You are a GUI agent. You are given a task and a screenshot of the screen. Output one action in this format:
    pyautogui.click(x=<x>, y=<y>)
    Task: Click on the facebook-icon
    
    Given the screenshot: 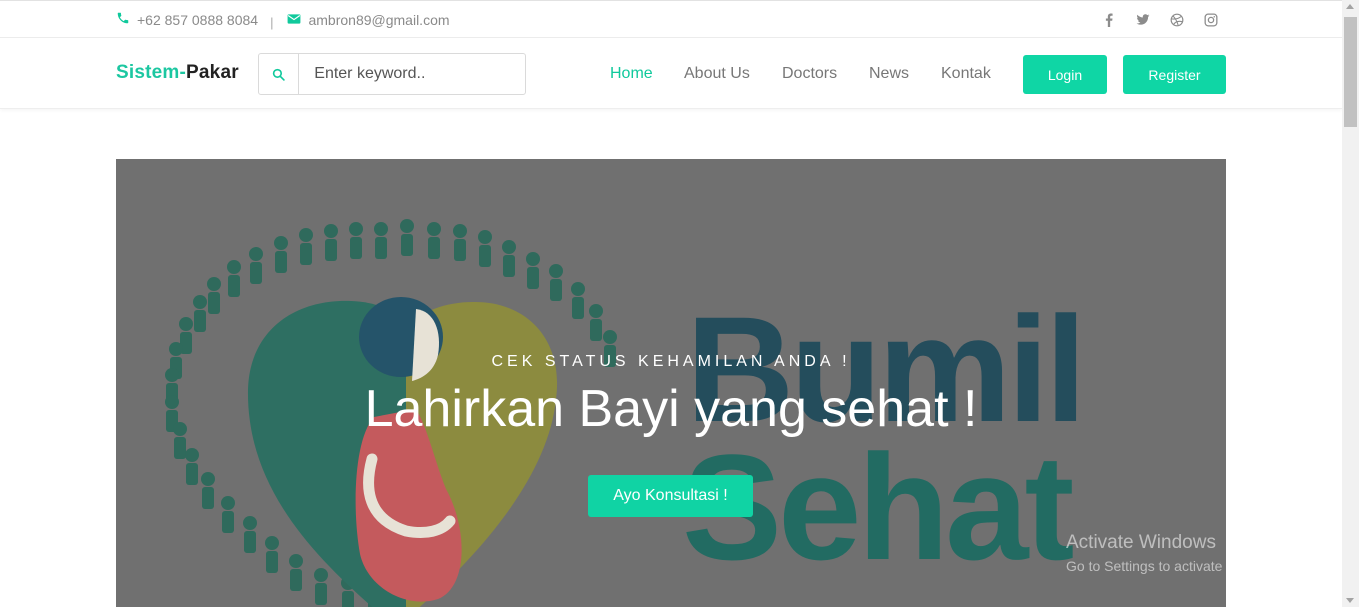 What is the action you would take?
    pyautogui.click(x=1109, y=20)
    